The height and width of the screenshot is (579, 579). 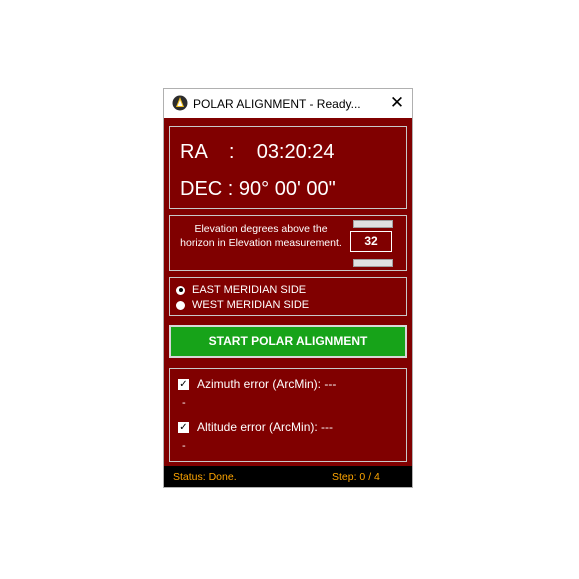 I want to click on altitude-error-label: Altitude error (ArcMin): ---, so click(x=265, y=427).